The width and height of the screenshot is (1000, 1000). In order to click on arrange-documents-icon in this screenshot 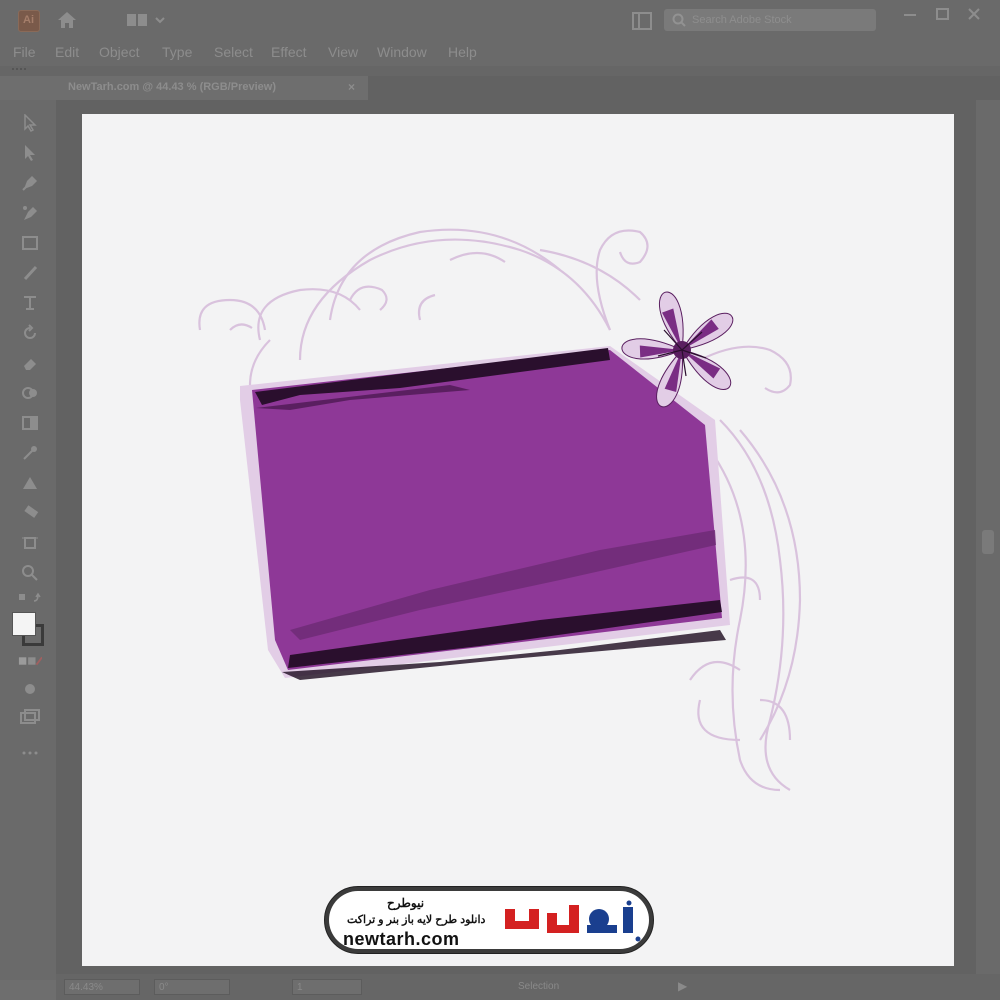, I will do `click(642, 21)`.